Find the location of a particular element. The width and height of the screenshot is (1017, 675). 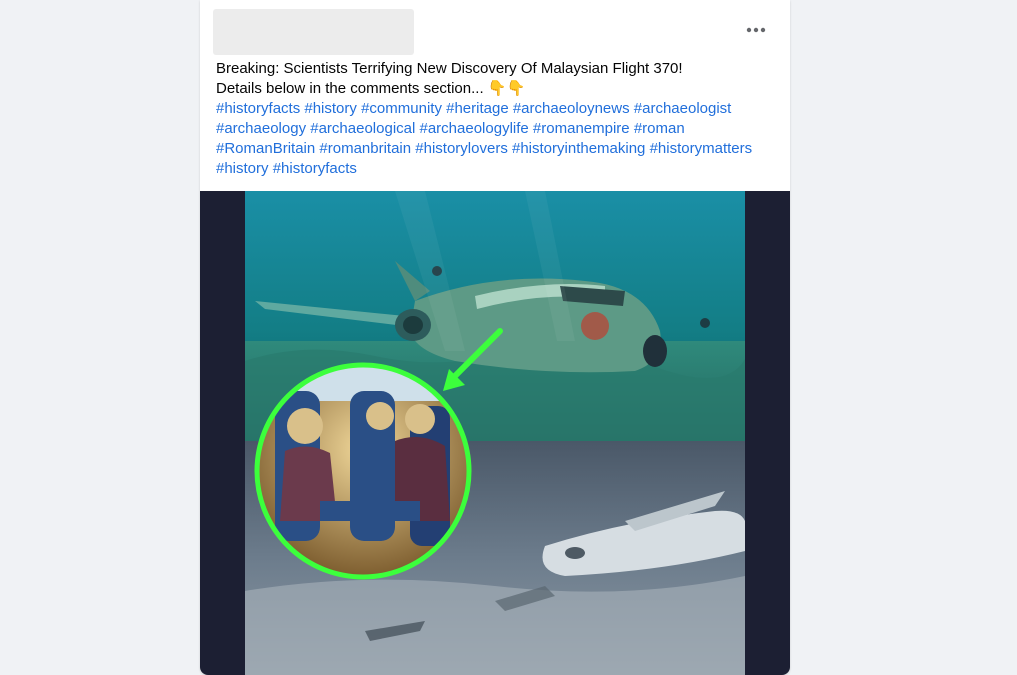

hashtag-link: #romanbritain is located at coordinates (365, 148).